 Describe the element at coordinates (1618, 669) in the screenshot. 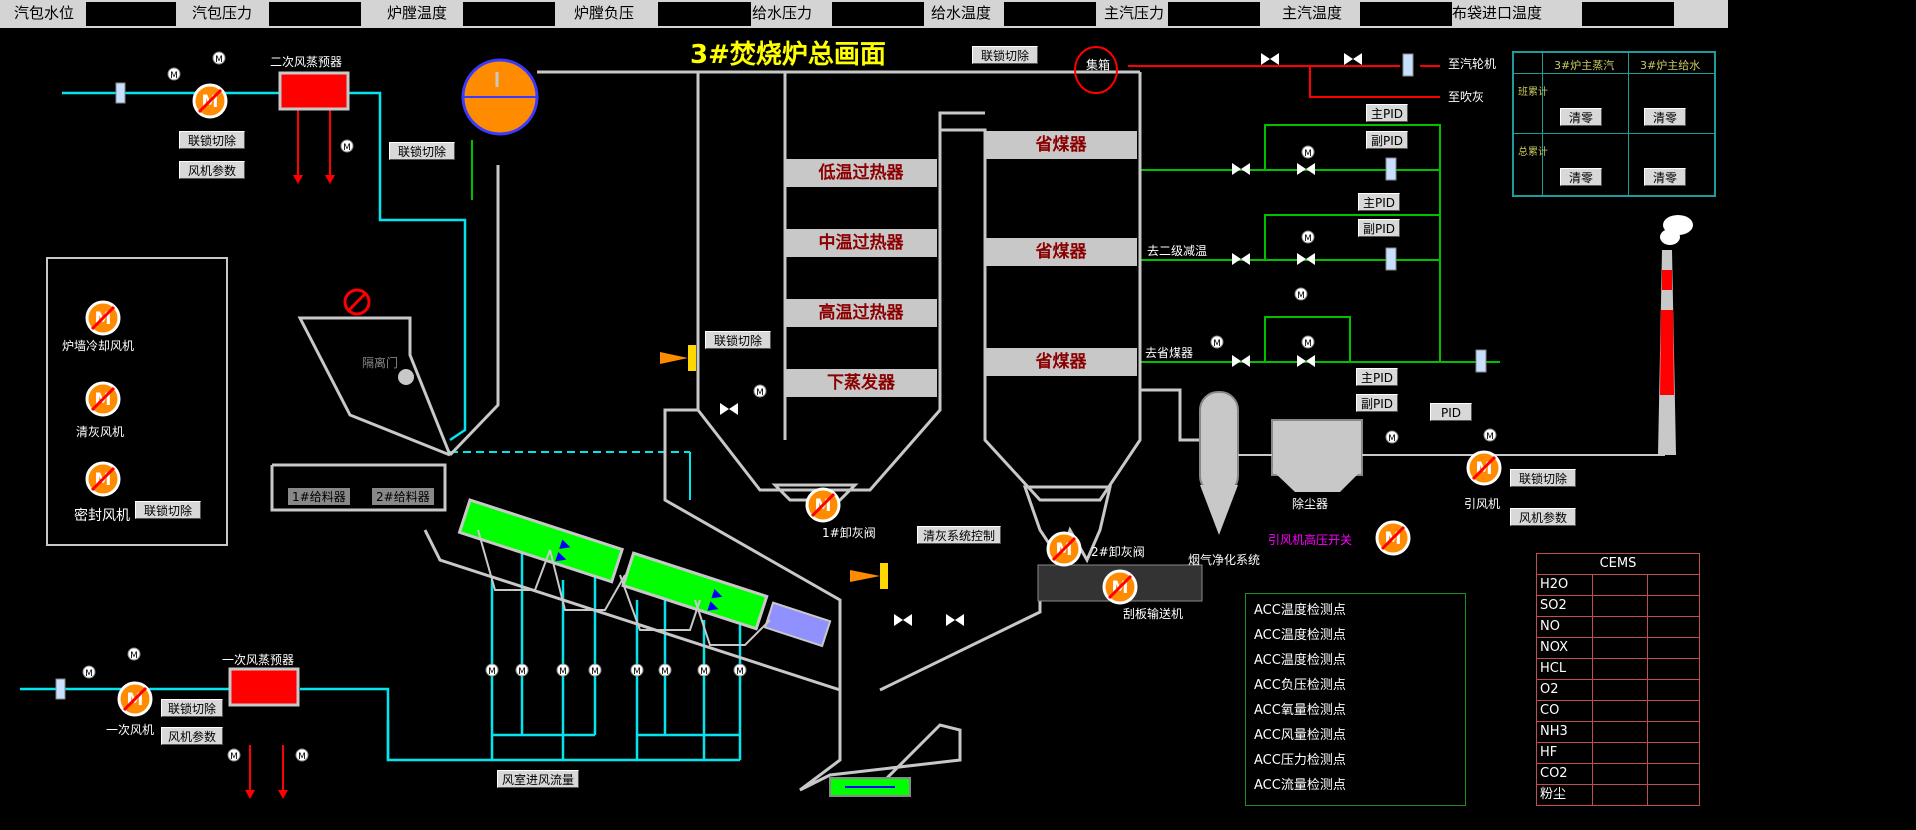

I see `table-row: HCL` at that location.